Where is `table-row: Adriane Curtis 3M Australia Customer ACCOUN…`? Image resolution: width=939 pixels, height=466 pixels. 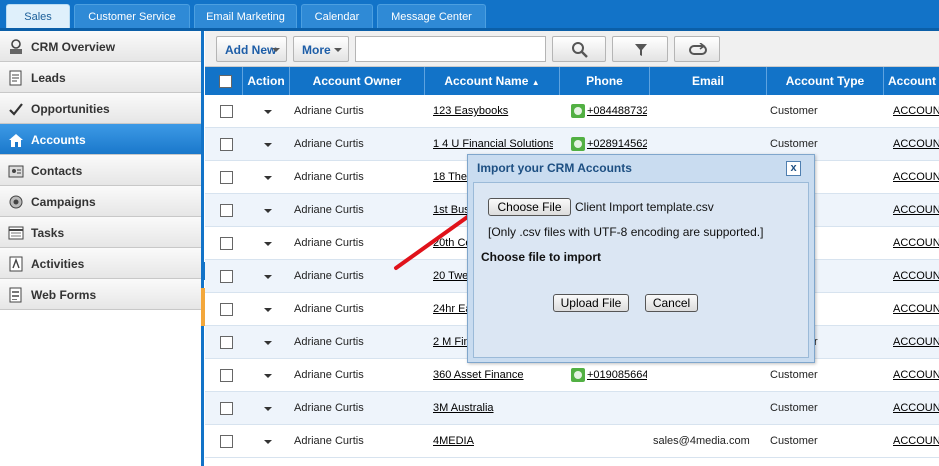
table-row: Adriane Curtis 3M Australia Customer ACCOUN… is located at coordinates (572, 408).